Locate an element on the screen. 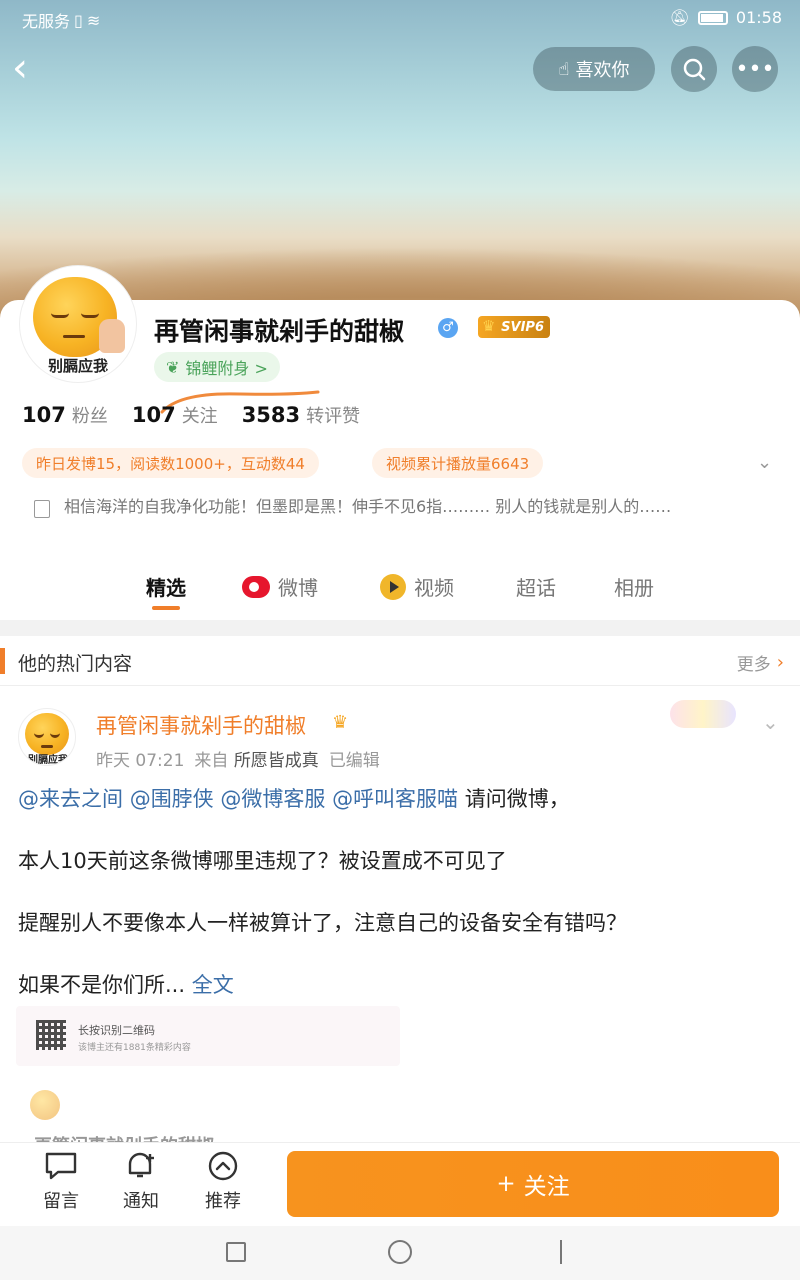 This screenshot has width=800, height=1280. hot-content-header: 他的热门内容 更多 › is located at coordinates (400, 661).